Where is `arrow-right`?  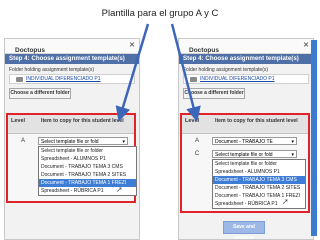 arrow-right is located at coordinates (185, 72).